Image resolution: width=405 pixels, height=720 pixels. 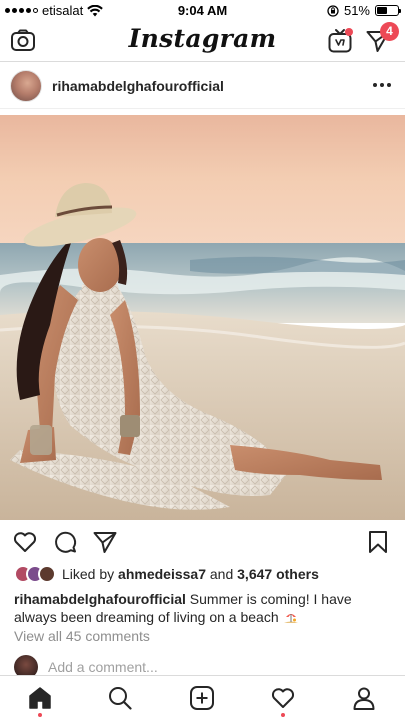 What do you see at coordinates (382, 10) in the screenshot?
I see `battery-fill` at bounding box center [382, 10].